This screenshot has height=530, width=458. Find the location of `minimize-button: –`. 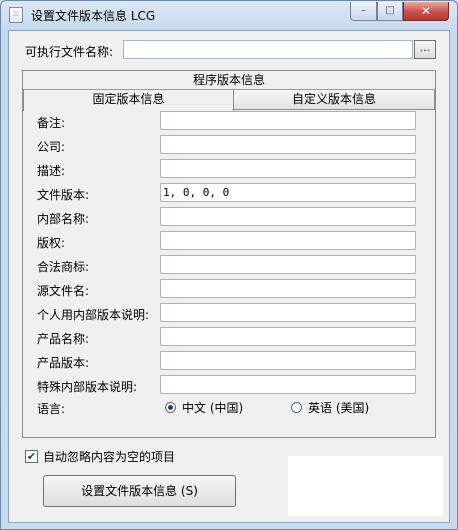

minimize-button: – is located at coordinates (363, 11).